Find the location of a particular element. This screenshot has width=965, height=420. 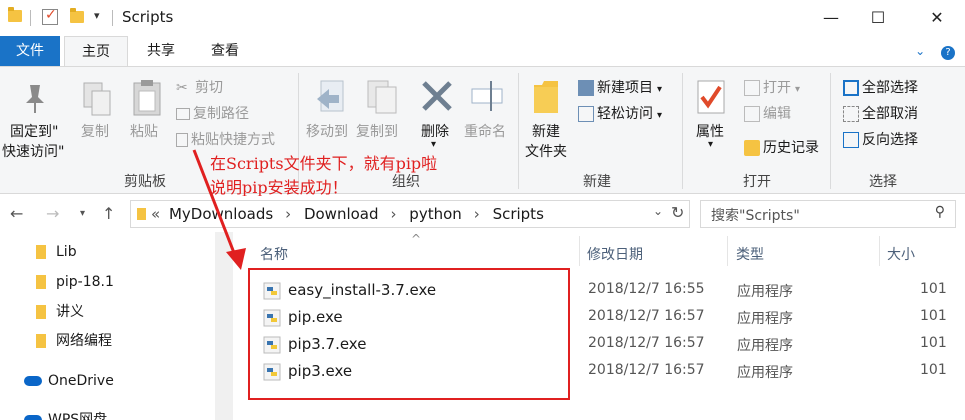

delete-dropdown-icon: ▾ is located at coordinates (433, 144).